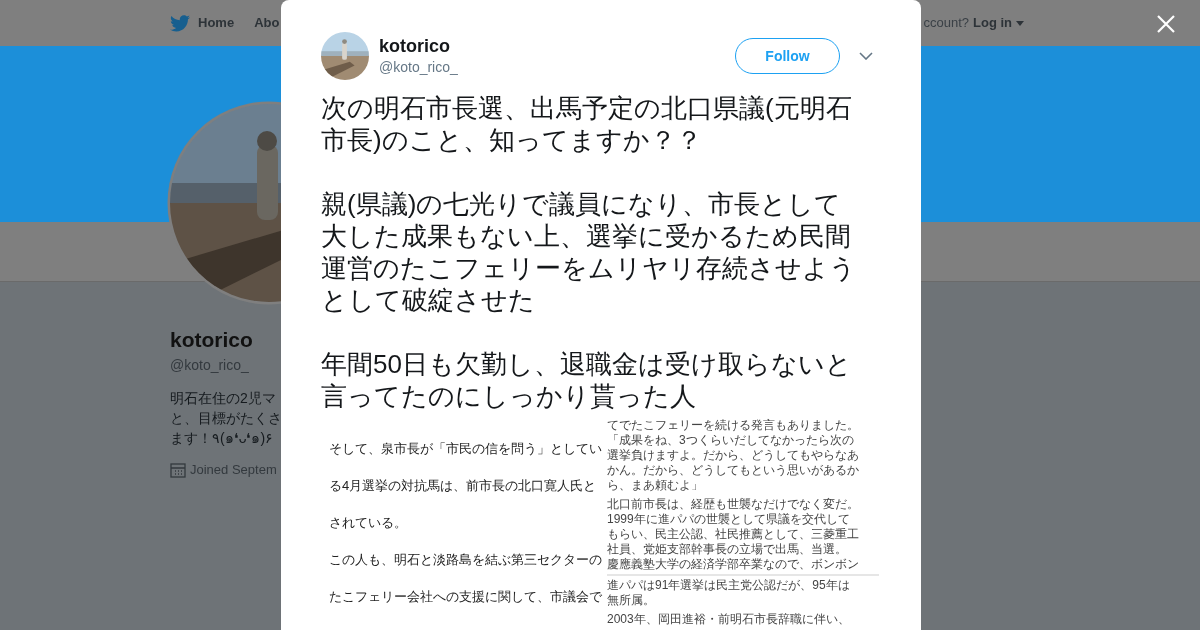 The image size is (1200, 630). I want to click on article-line: 2003年、岡田進裕・前明石市長辞職に伴い、, so click(729, 619).